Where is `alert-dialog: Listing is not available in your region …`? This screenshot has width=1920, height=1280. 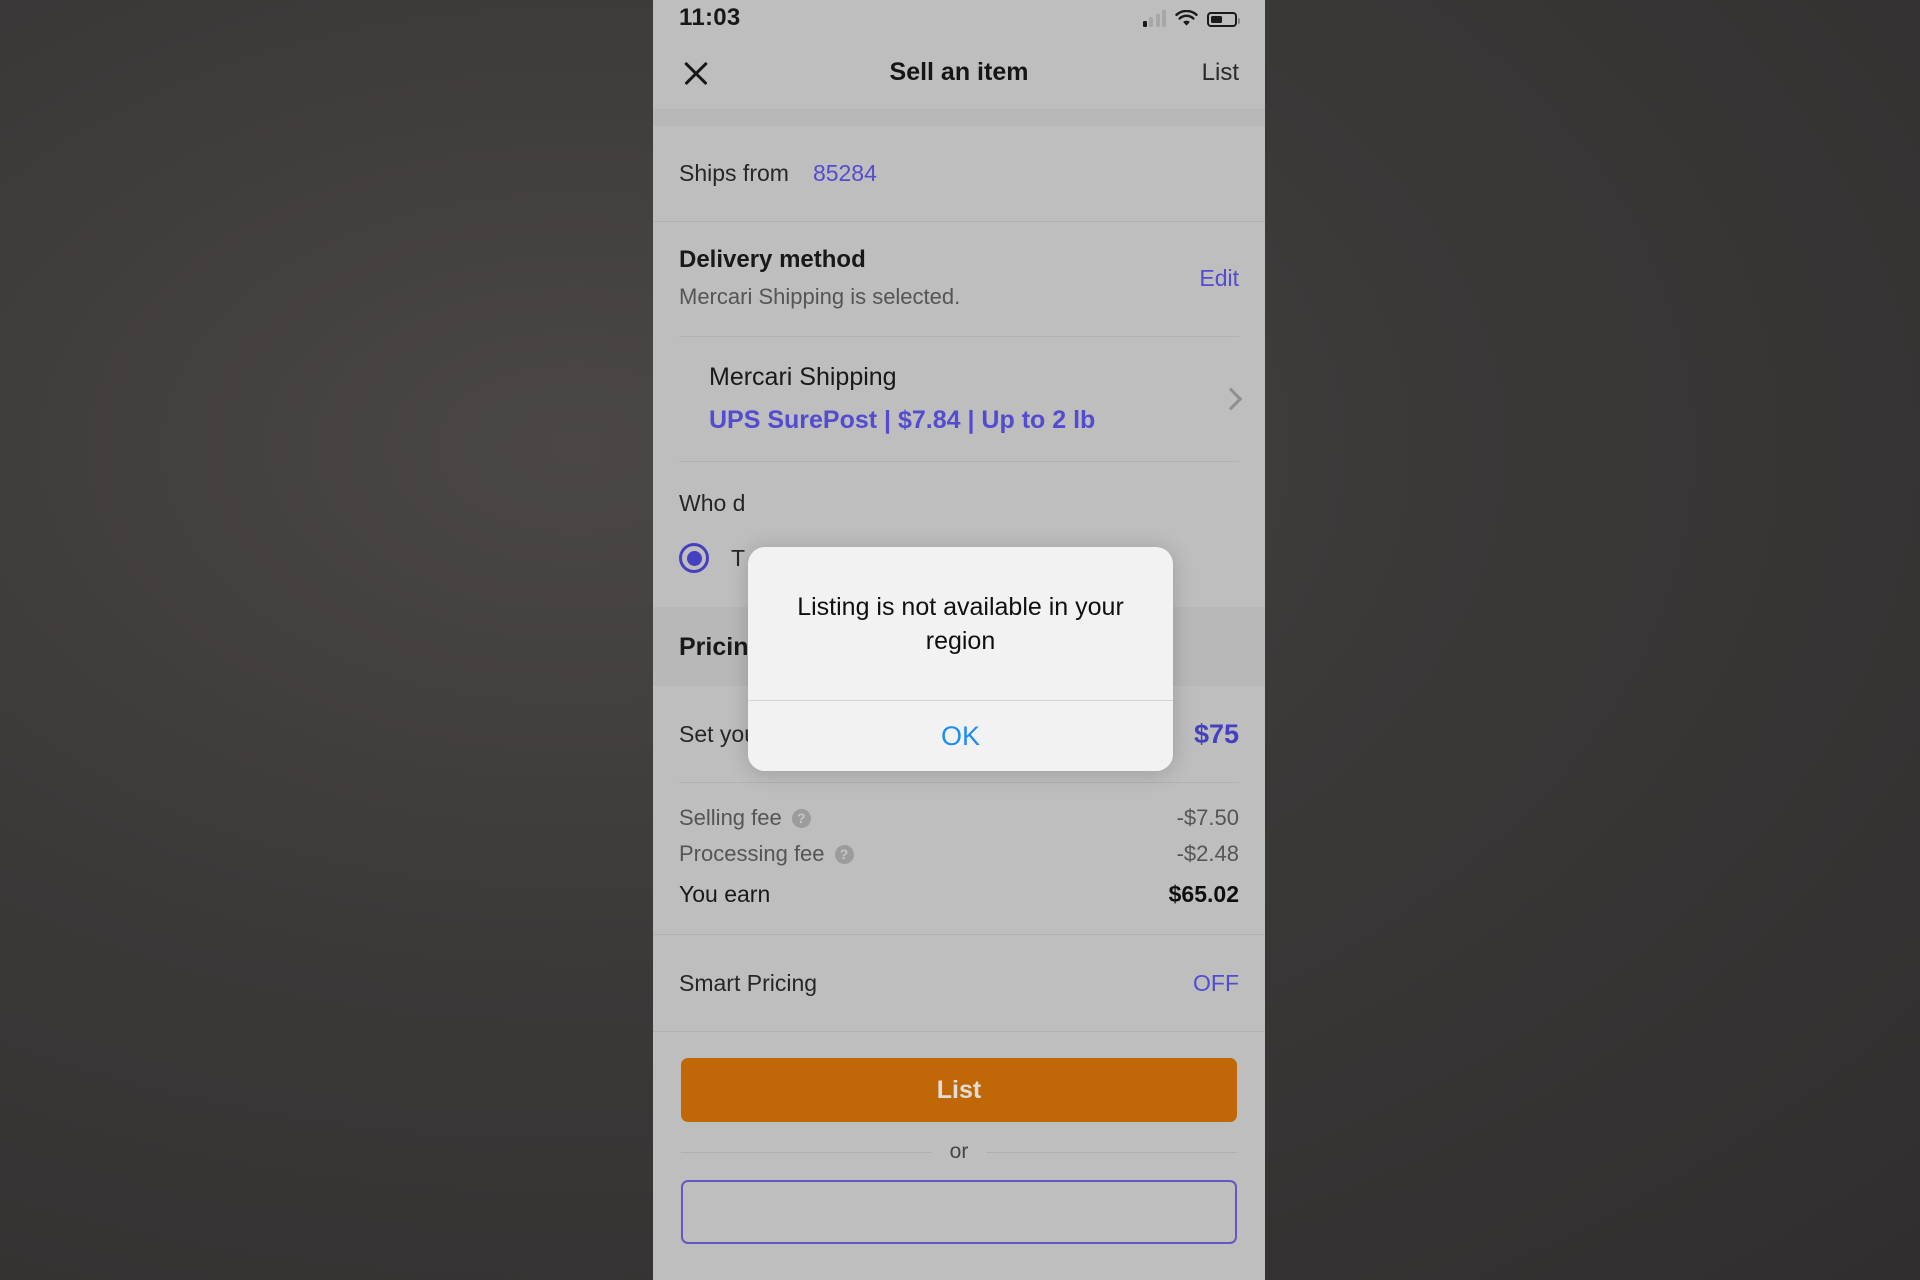
alert-dialog: Listing is not available in your region … is located at coordinates (960, 659).